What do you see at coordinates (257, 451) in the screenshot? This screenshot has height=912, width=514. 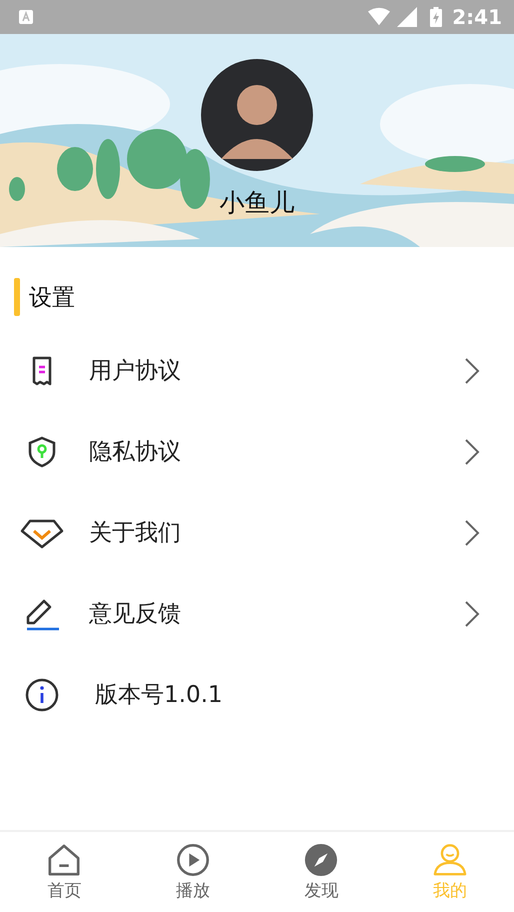 I see `menu-item: 隐私协议` at bounding box center [257, 451].